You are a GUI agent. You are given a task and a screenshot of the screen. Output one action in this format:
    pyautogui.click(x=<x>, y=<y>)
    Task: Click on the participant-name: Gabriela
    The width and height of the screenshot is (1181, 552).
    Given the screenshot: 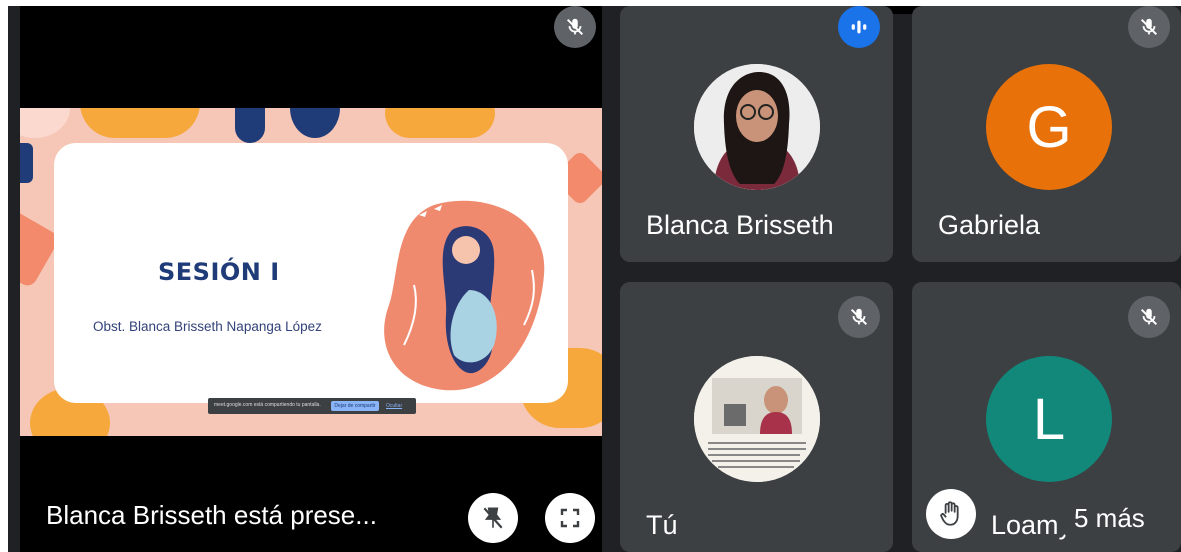 What is the action you would take?
    pyautogui.click(x=989, y=225)
    